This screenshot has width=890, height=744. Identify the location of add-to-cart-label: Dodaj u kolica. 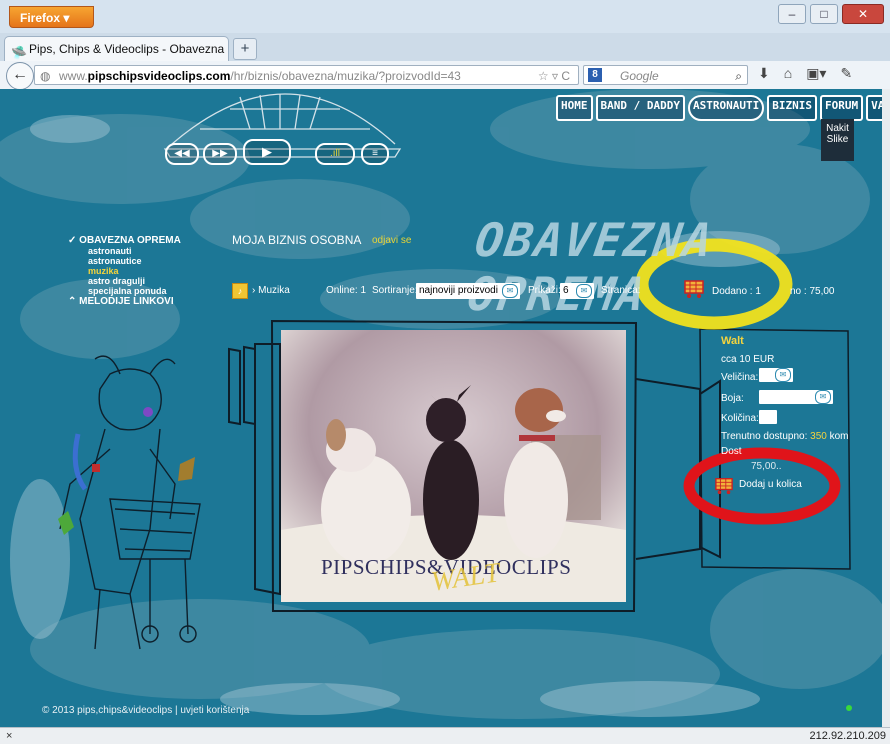
(770, 484).